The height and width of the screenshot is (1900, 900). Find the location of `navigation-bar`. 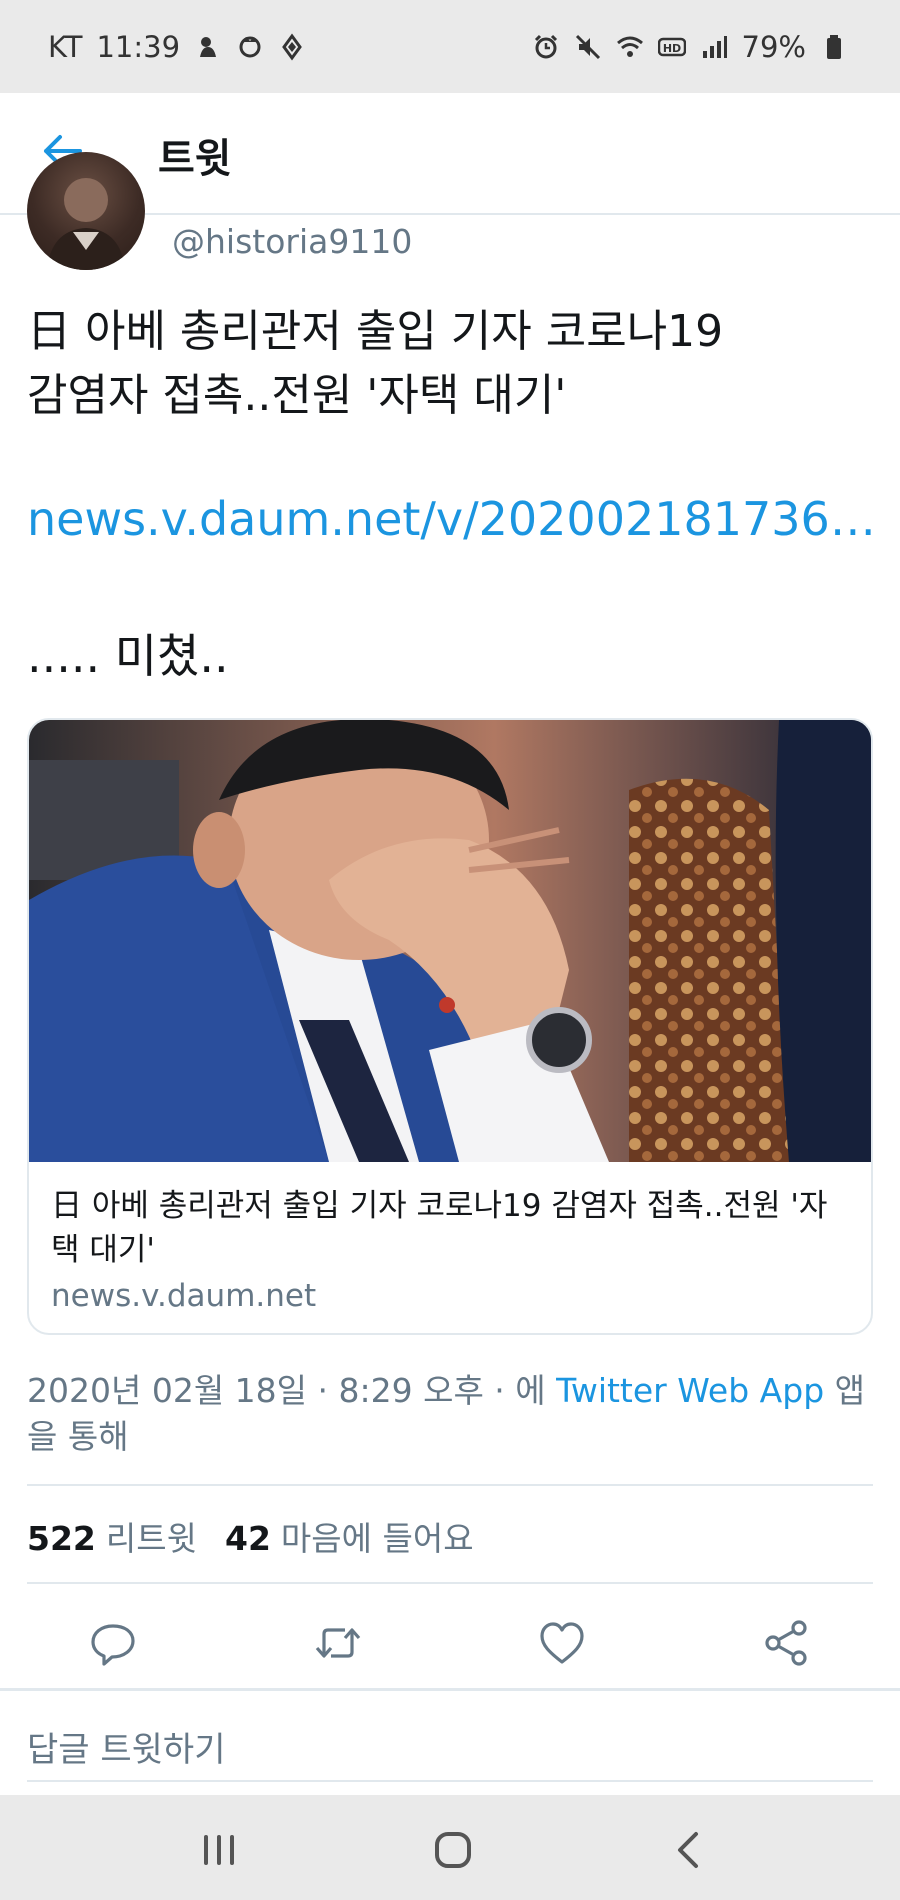

navigation-bar is located at coordinates (450, 1847).